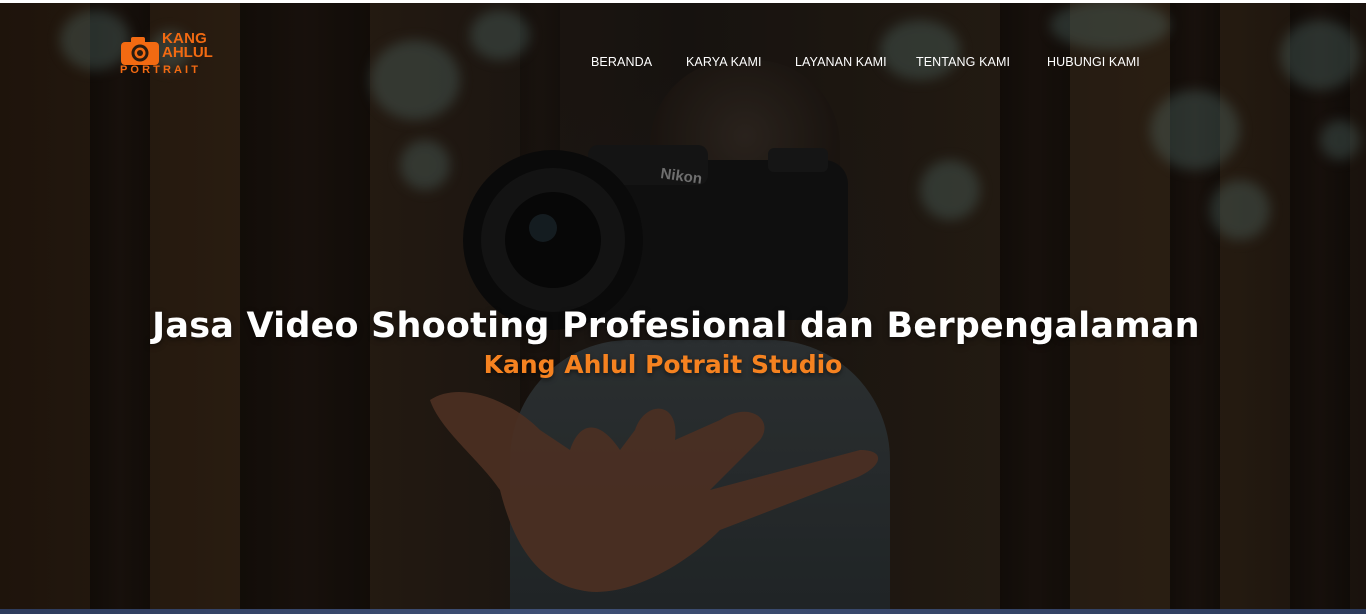 The image size is (1366, 614). I want to click on bottom-bar, so click(683, 611).